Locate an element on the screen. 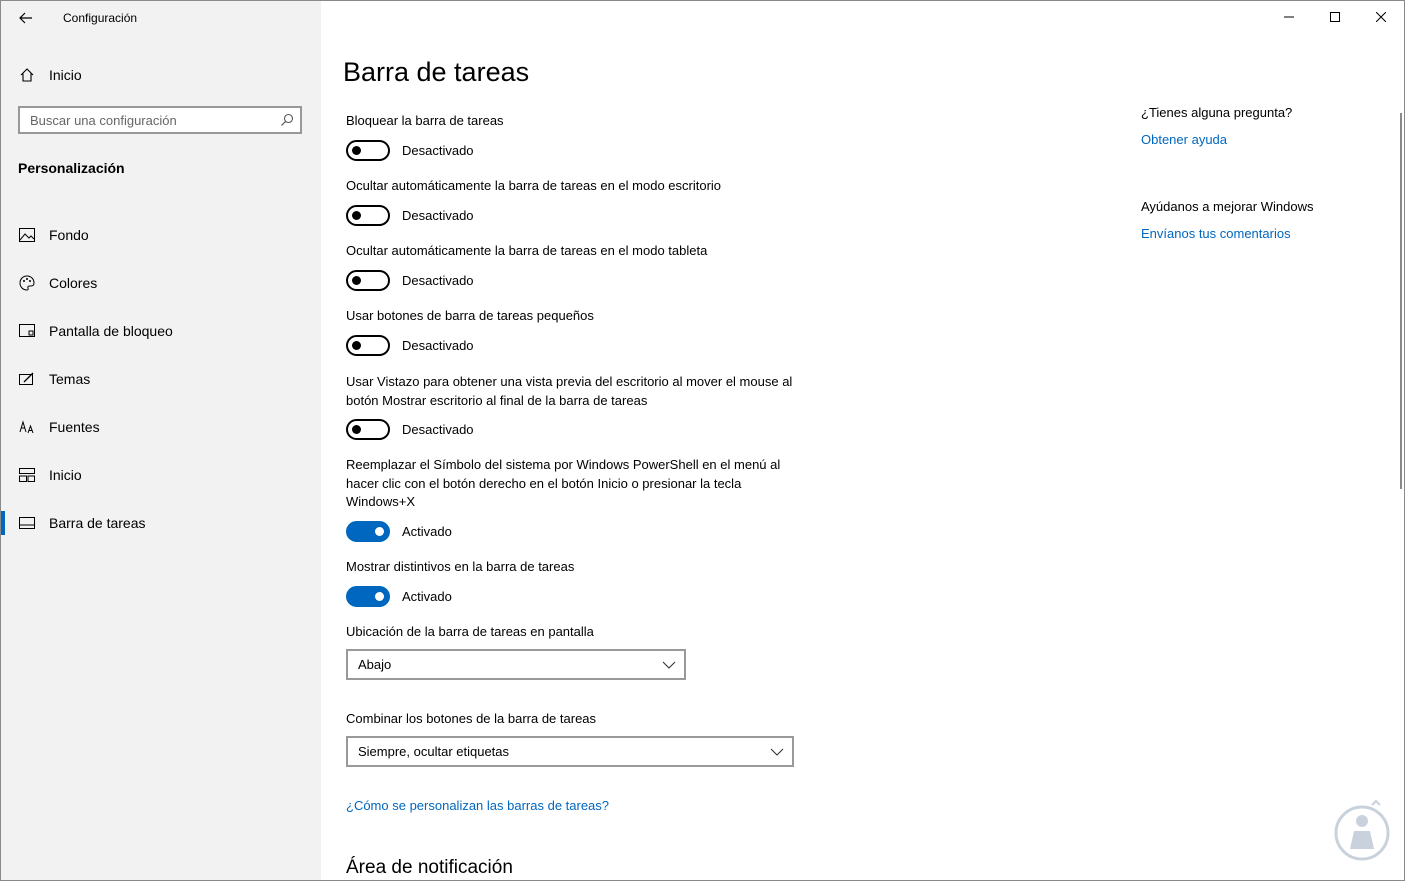  close-icon is located at coordinates (1381, 17).